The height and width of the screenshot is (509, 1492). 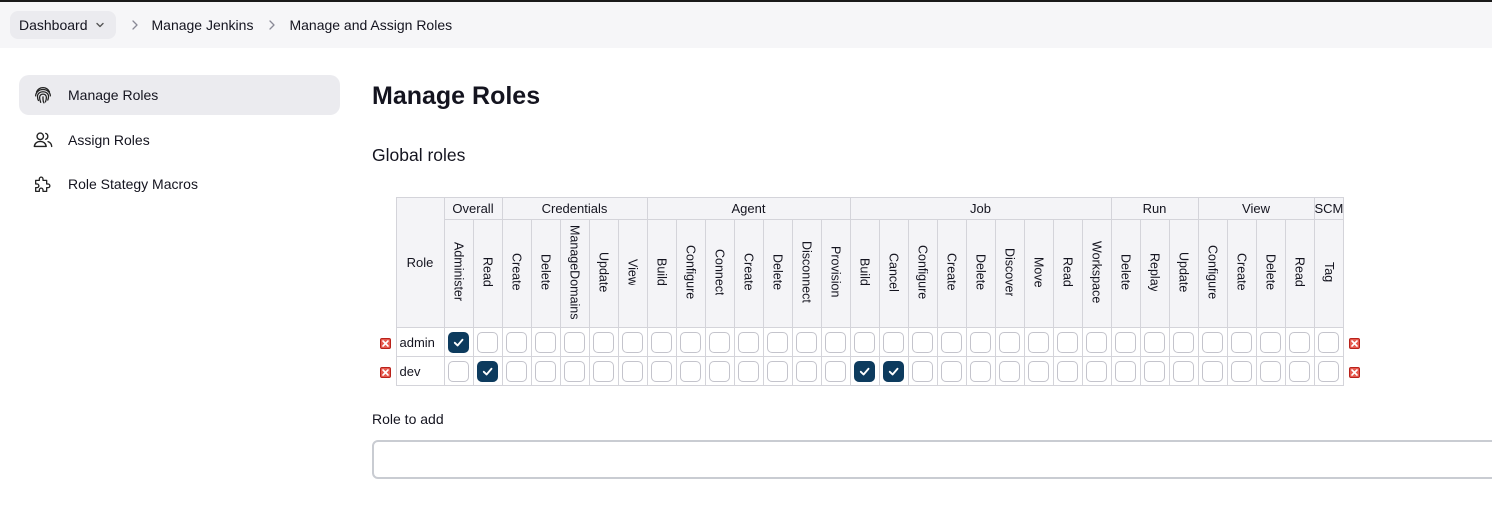 I want to click on sidebar-item-manage-roles: Manage Roles, so click(x=179, y=95).